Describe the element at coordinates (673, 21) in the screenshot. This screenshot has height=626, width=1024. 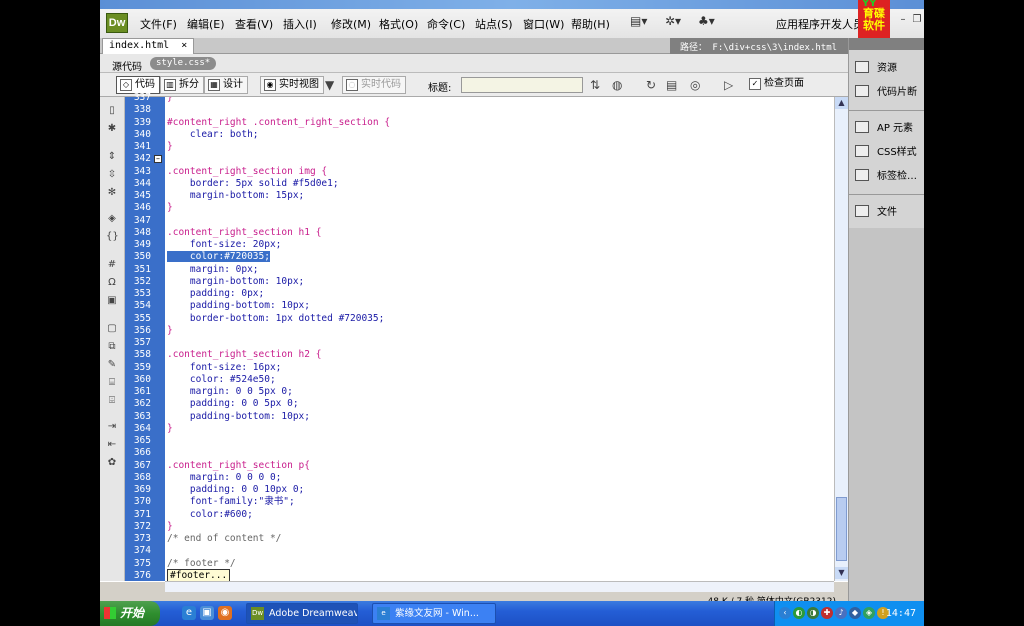
I see `extensions-icon: ✲▾` at that location.